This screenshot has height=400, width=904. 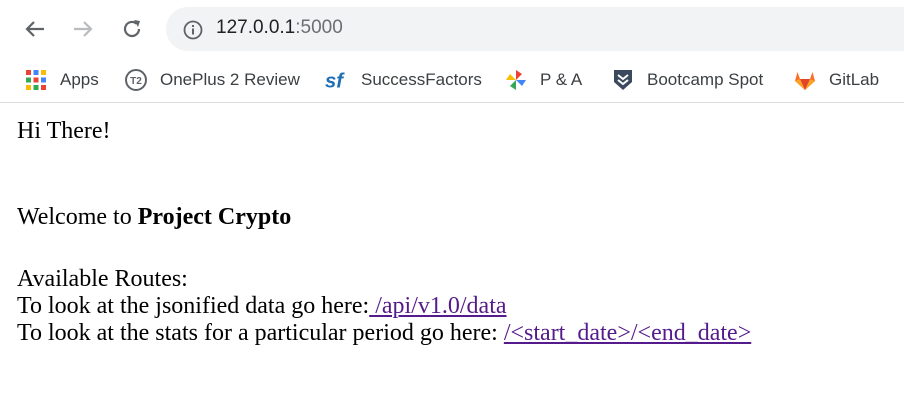 I want to click on apps-grid-icon, so click(x=36, y=80).